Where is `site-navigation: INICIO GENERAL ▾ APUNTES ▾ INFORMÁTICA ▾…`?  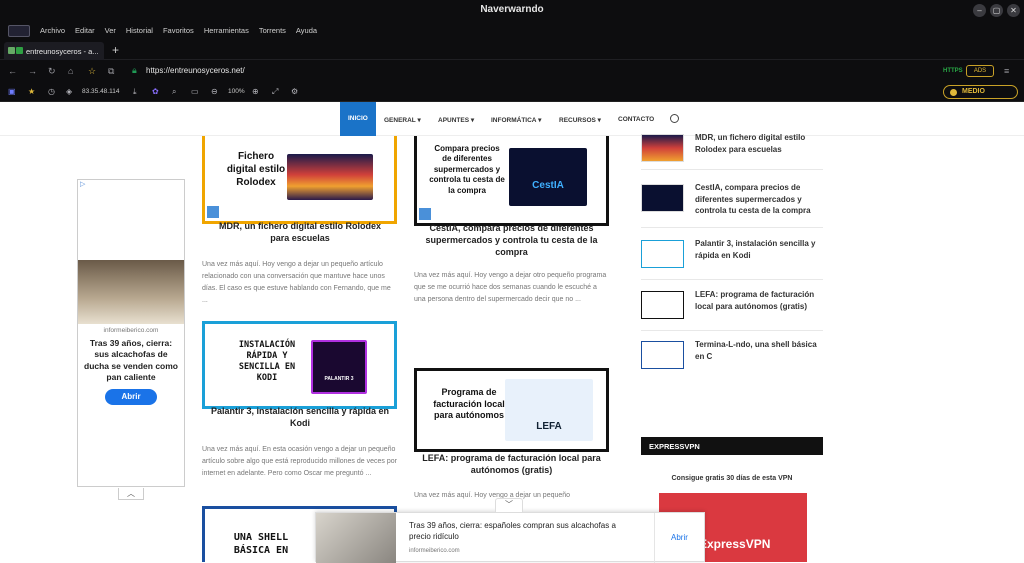 site-navigation: INICIO GENERAL ▾ APUNTES ▾ INFORMÁTICA ▾… is located at coordinates (512, 119).